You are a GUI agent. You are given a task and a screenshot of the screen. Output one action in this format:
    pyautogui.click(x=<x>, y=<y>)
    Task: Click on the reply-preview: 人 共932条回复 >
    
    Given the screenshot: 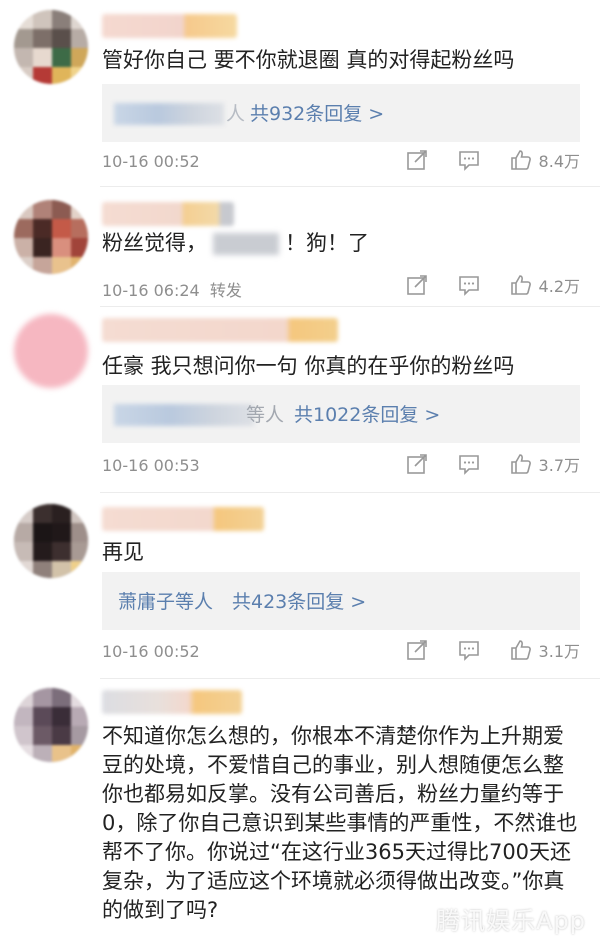 What is the action you would take?
    pyautogui.click(x=341, y=113)
    